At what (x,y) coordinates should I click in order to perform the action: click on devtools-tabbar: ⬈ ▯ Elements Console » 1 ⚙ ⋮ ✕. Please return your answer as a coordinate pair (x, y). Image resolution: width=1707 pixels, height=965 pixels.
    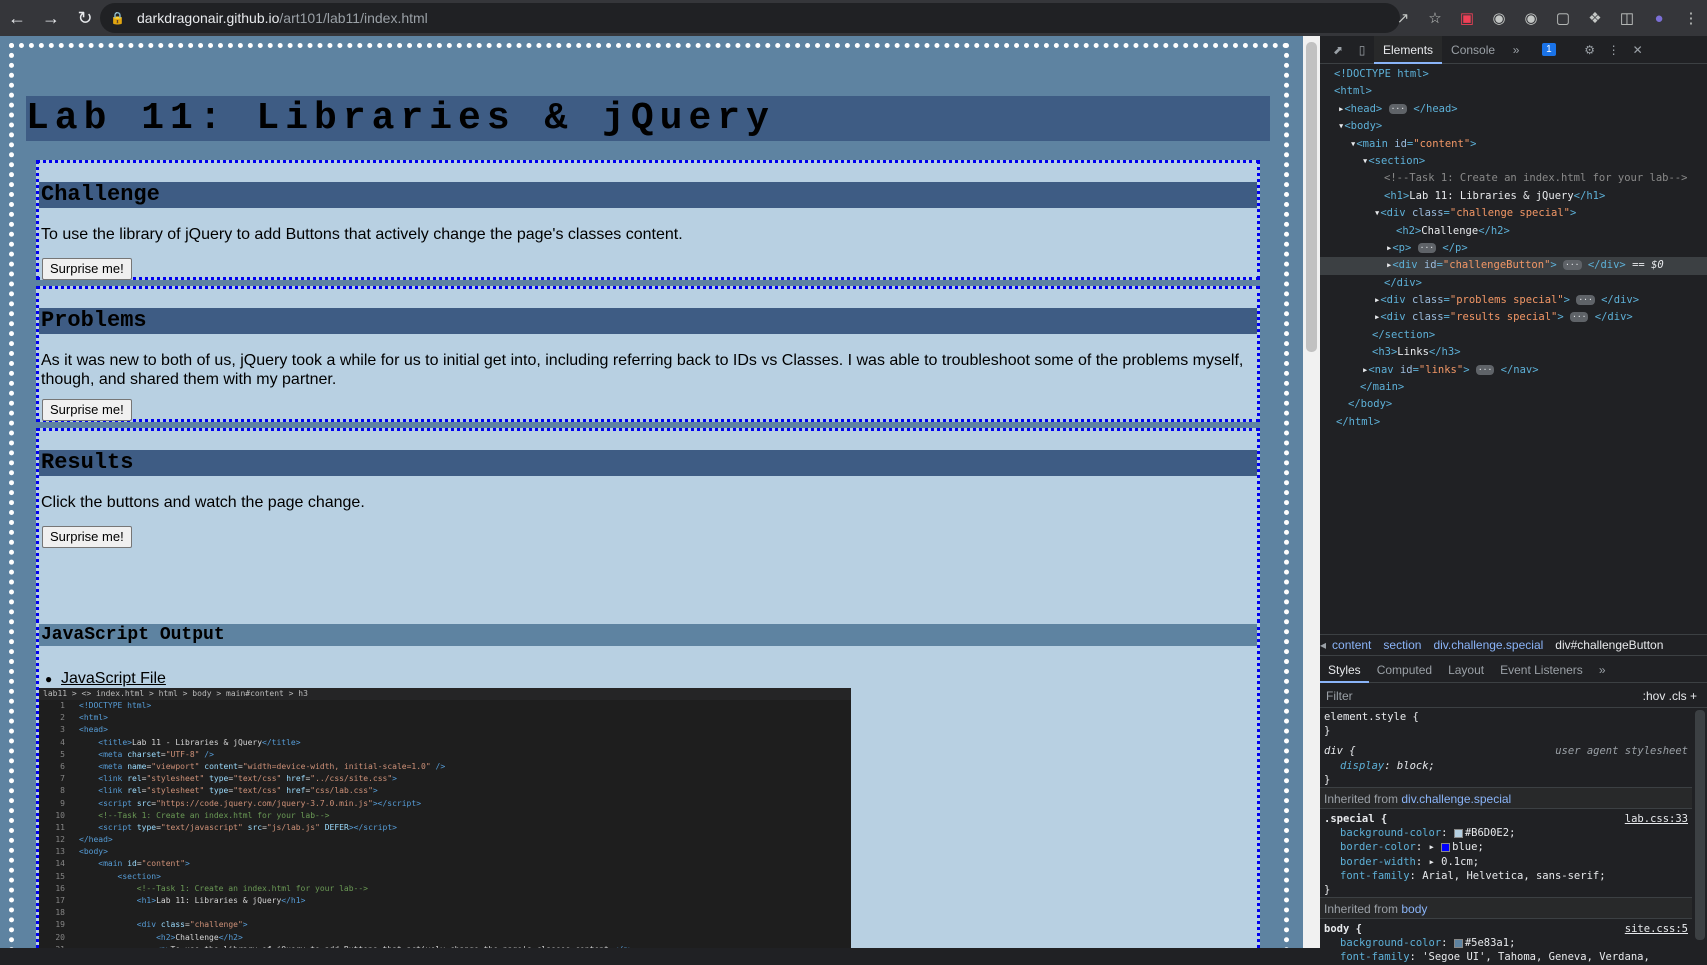
    Looking at the image, I should click on (1513, 49).